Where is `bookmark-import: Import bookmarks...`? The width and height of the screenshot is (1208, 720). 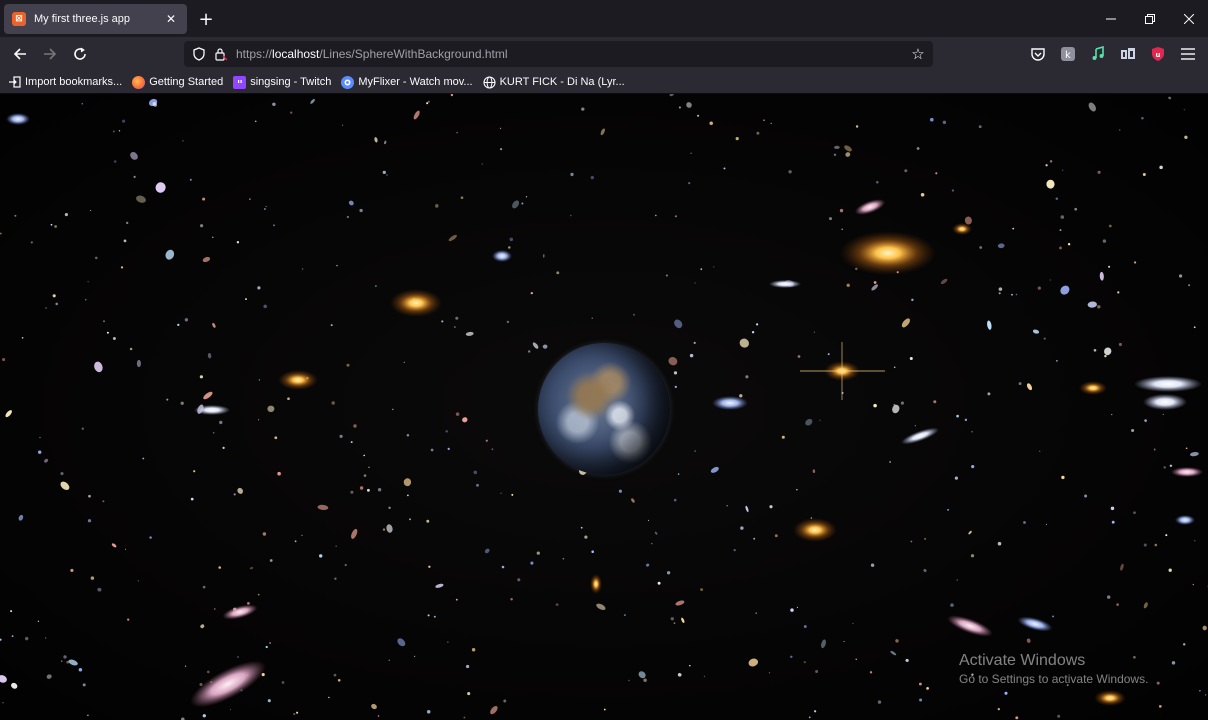
bookmark-import: Import bookmarks... is located at coordinates (65, 82).